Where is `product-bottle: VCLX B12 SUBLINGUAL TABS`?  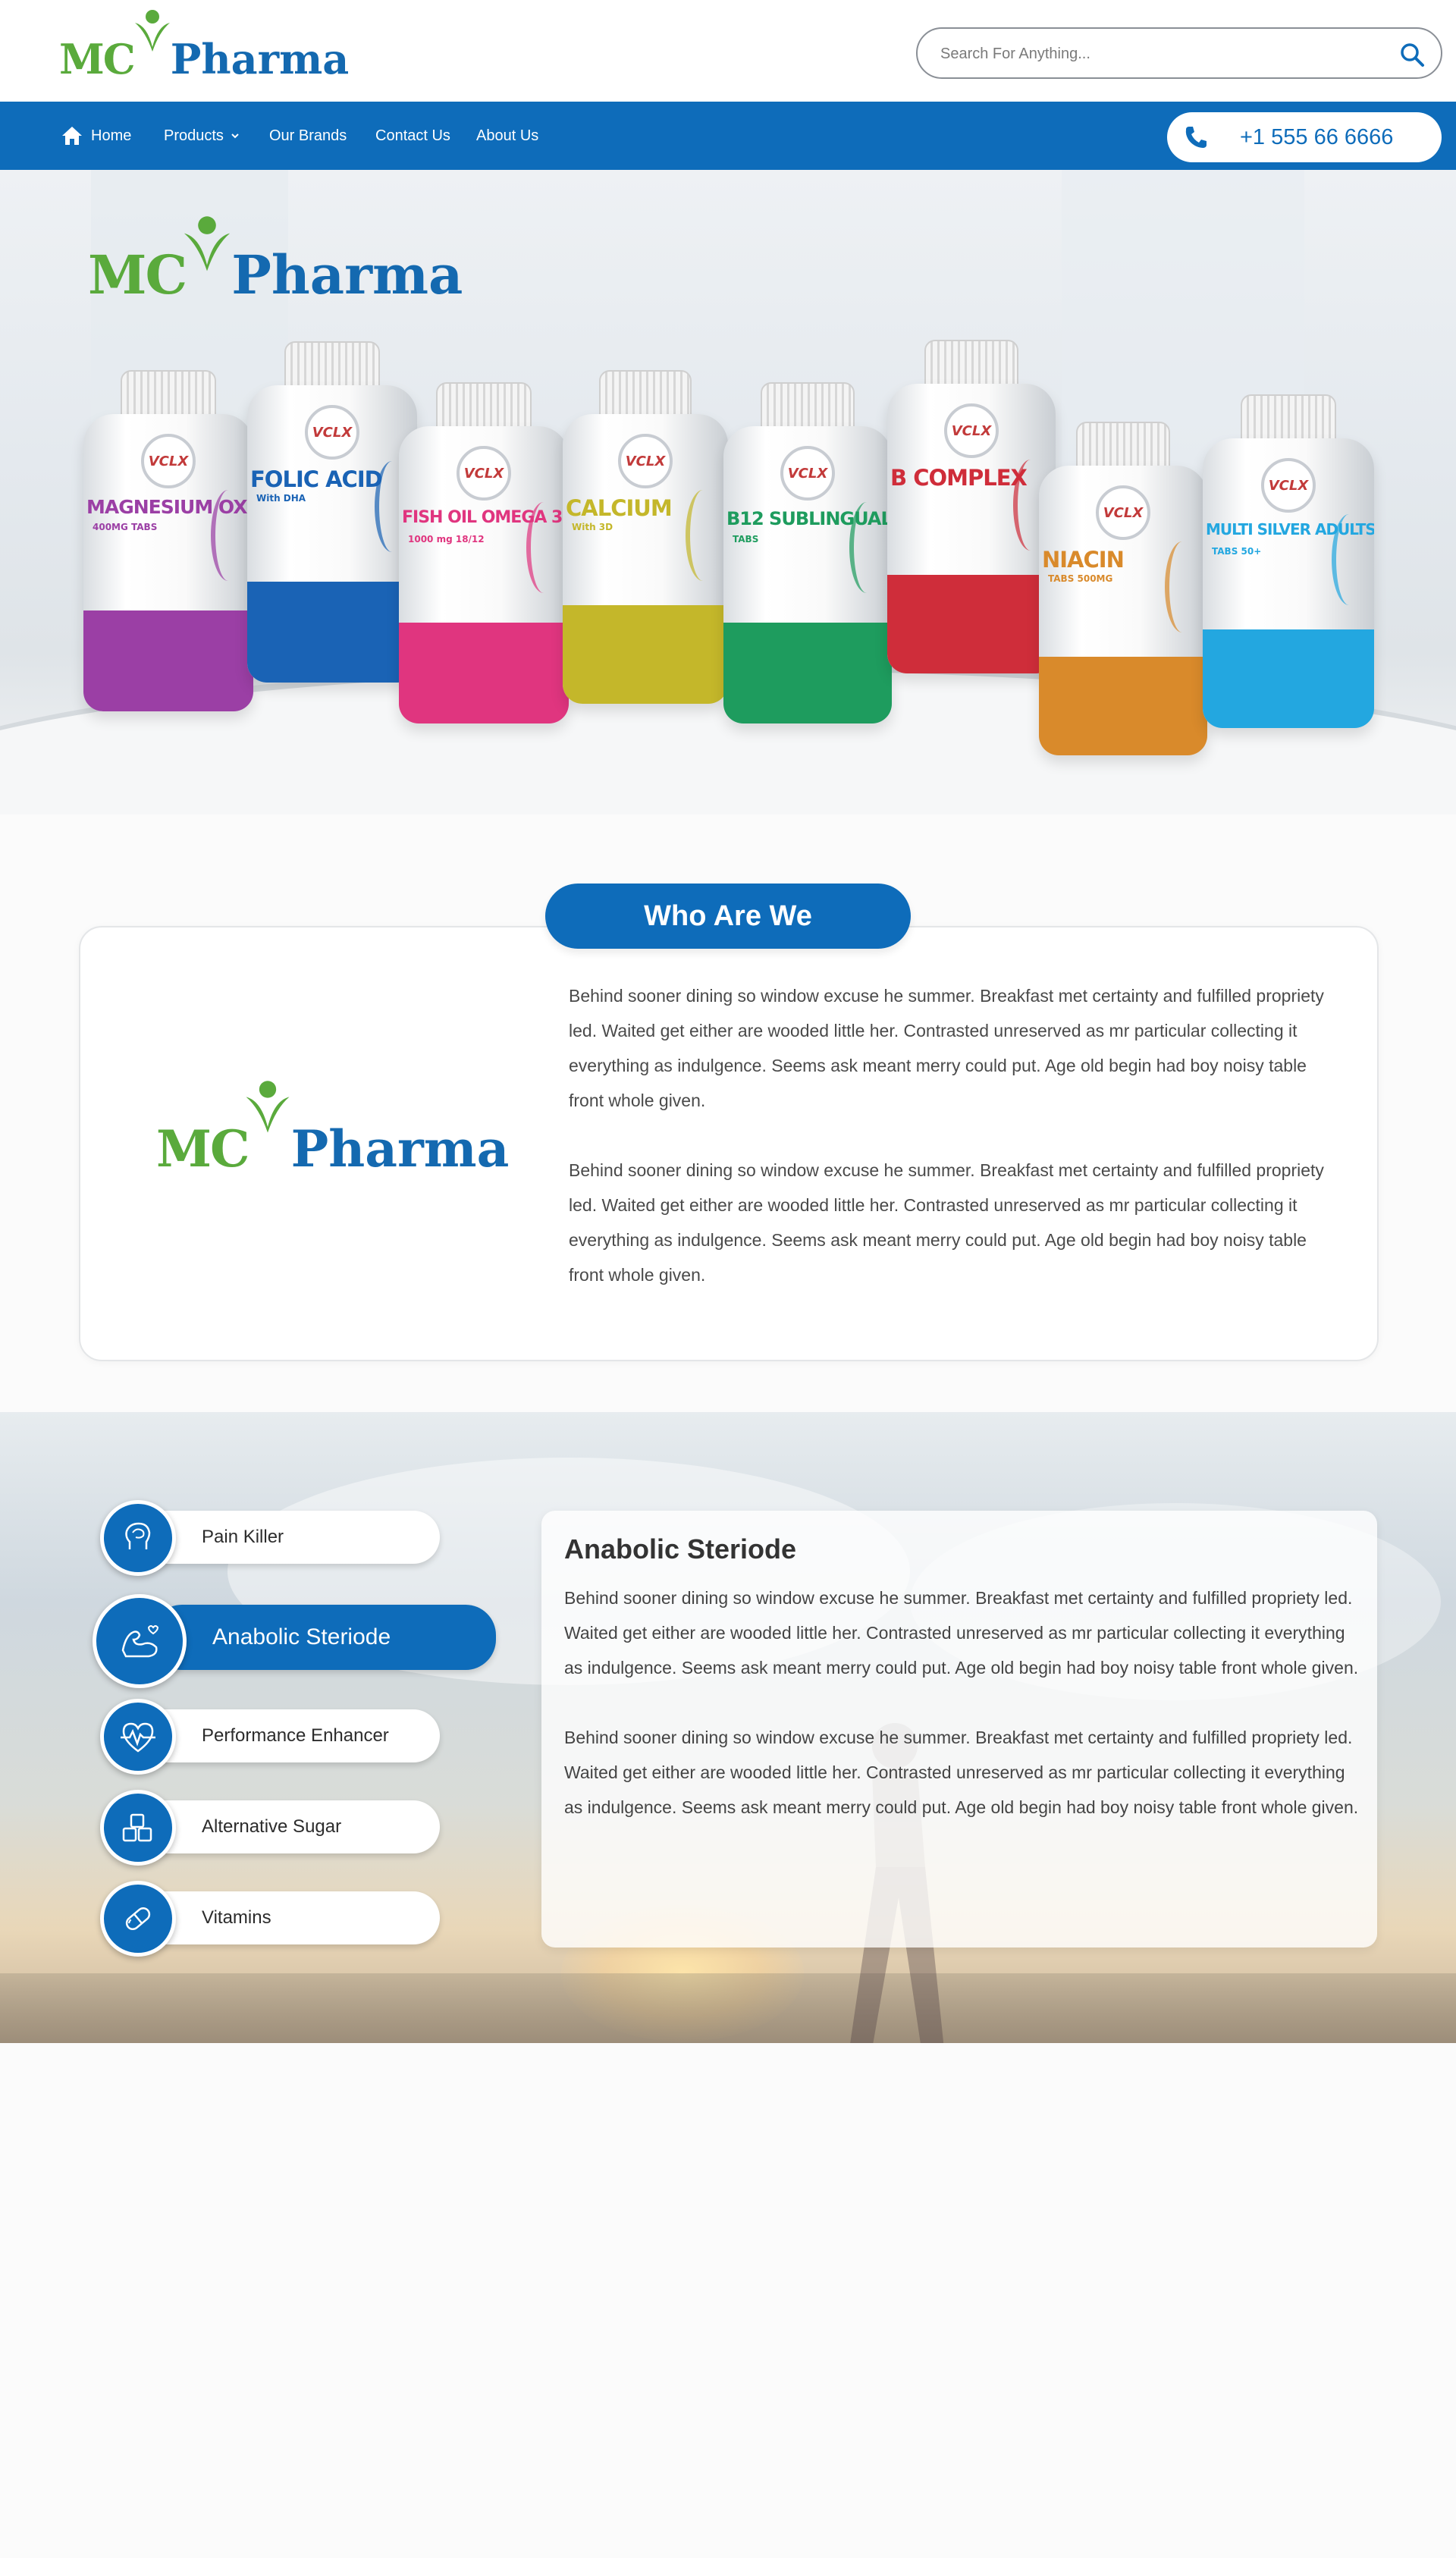
product-bottle: VCLX B12 SUBLINGUAL TABS is located at coordinates (807, 552).